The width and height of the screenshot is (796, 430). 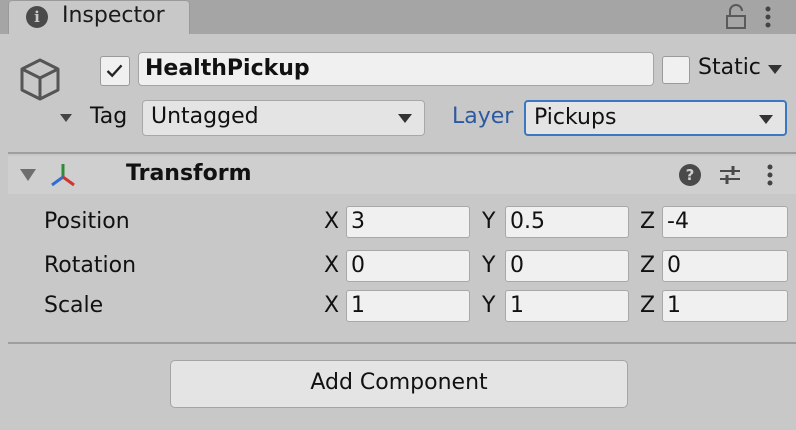 I want to click on tab-title: Inspector, so click(x=113, y=15).